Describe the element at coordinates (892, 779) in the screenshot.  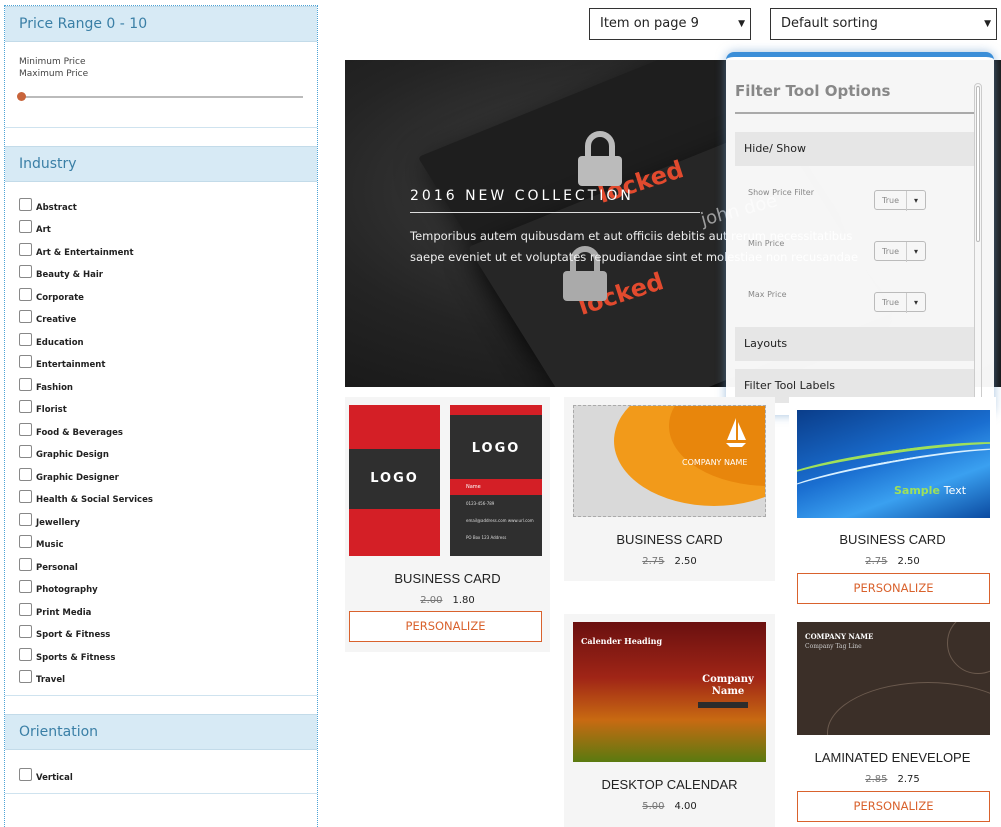
I see `product-price: 2.85 2.75` at that location.